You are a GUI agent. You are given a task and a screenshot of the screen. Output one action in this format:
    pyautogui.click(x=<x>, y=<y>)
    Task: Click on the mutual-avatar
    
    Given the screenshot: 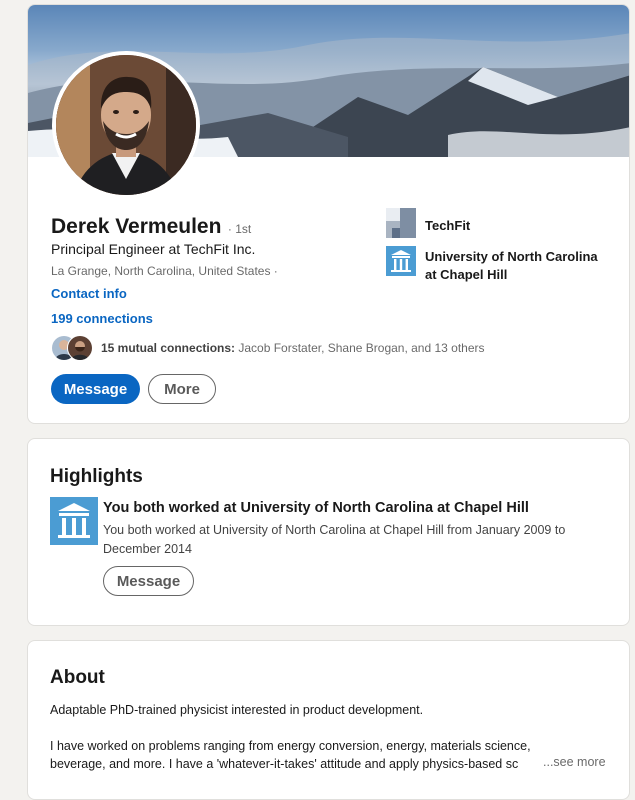 What is the action you would take?
    pyautogui.click(x=80, y=348)
    